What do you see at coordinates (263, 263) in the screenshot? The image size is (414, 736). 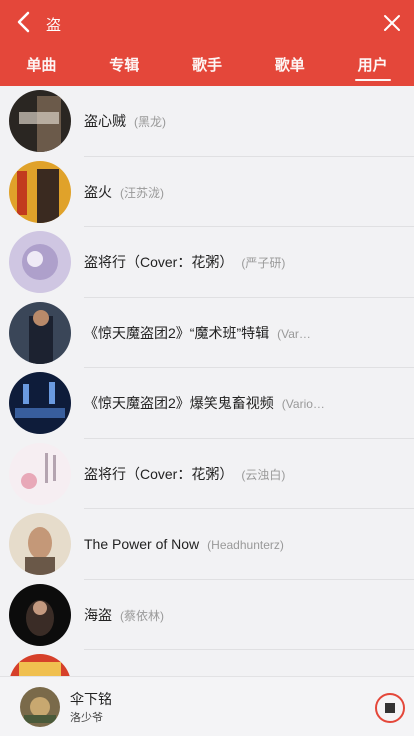 I see `song-artist: (严子研)` at bounding box center [263, 263].